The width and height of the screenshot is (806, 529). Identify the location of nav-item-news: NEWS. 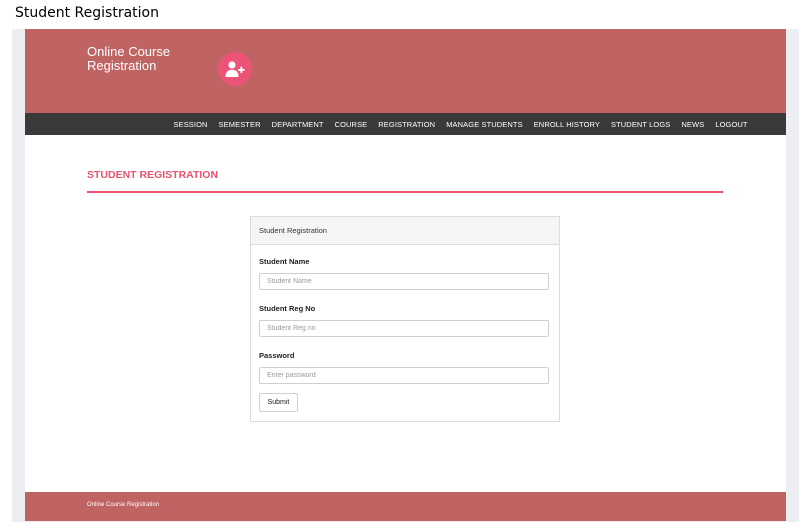
(693, 124).